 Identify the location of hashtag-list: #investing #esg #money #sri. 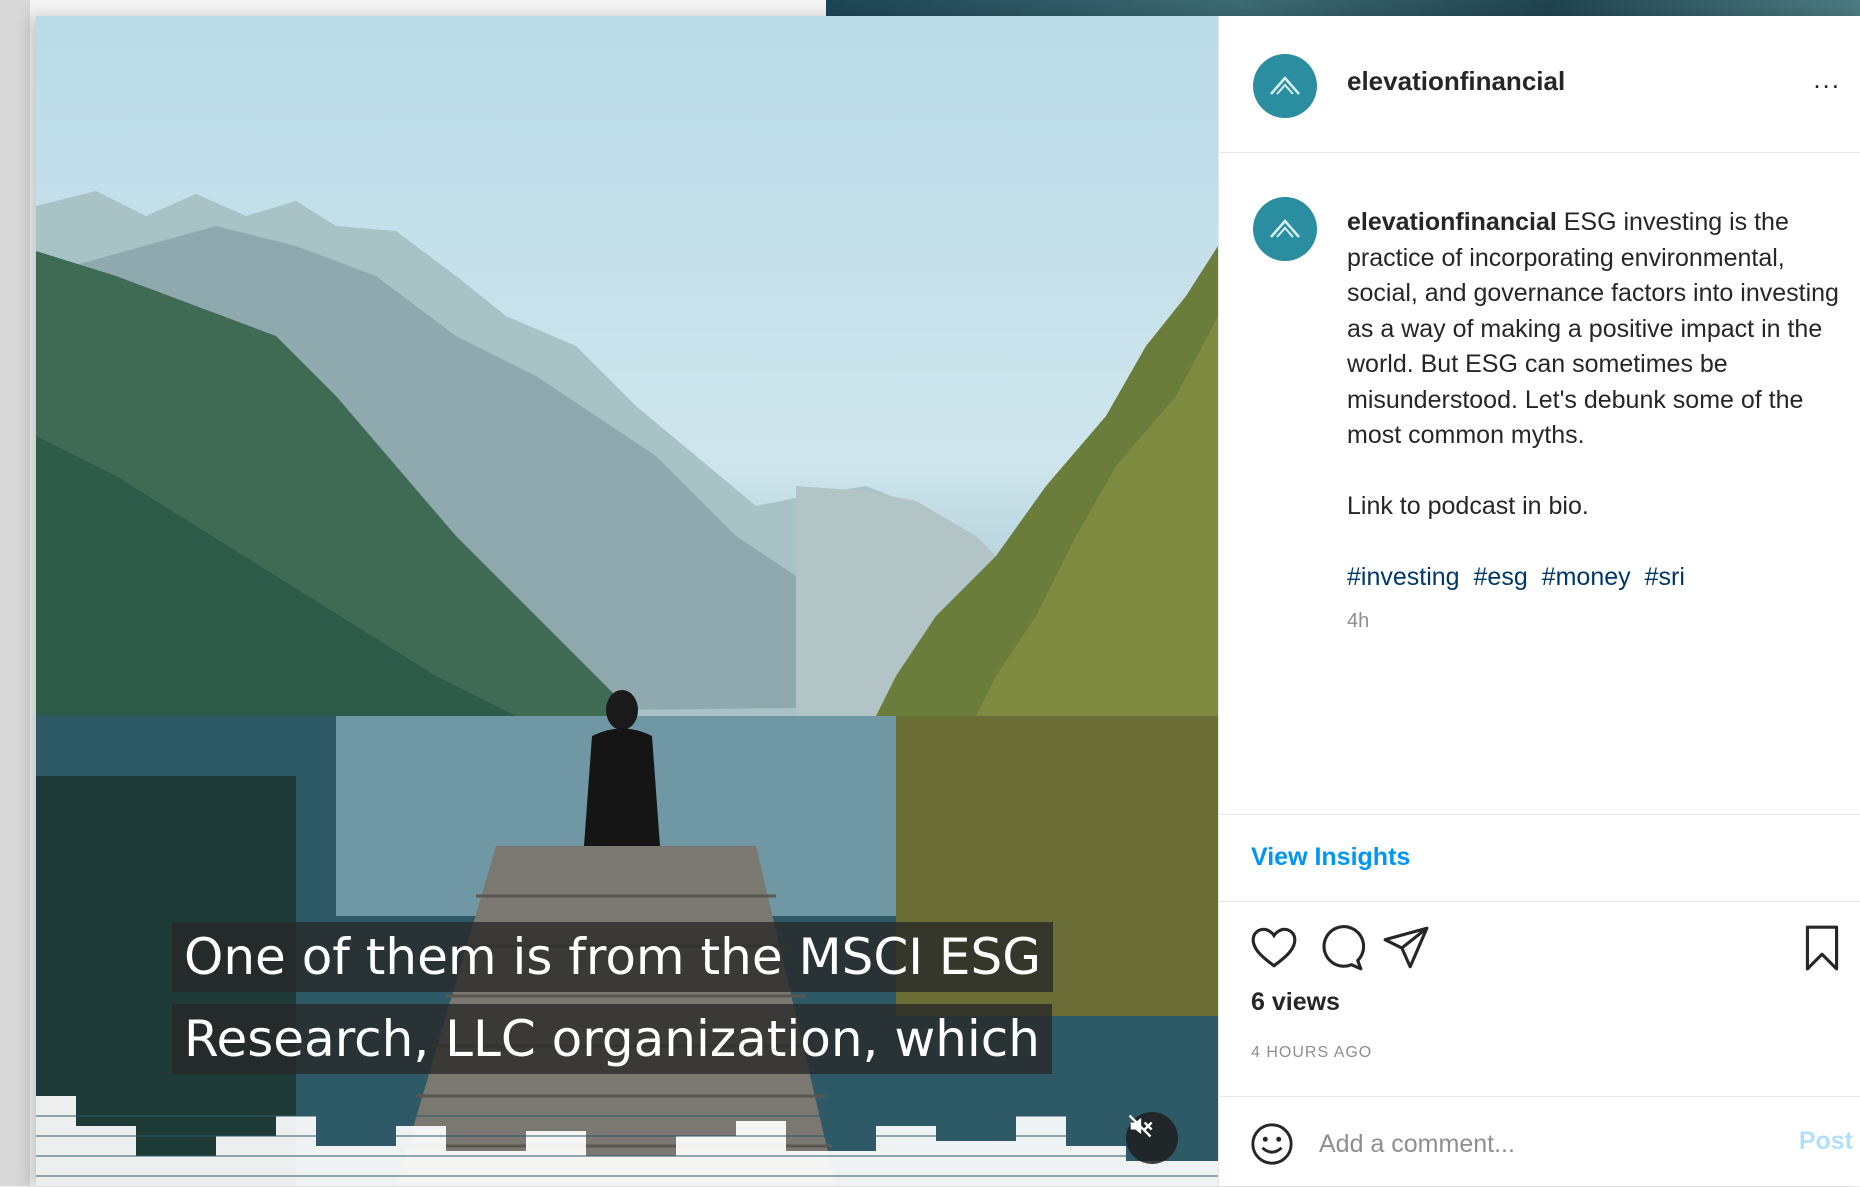
(1597, 578).